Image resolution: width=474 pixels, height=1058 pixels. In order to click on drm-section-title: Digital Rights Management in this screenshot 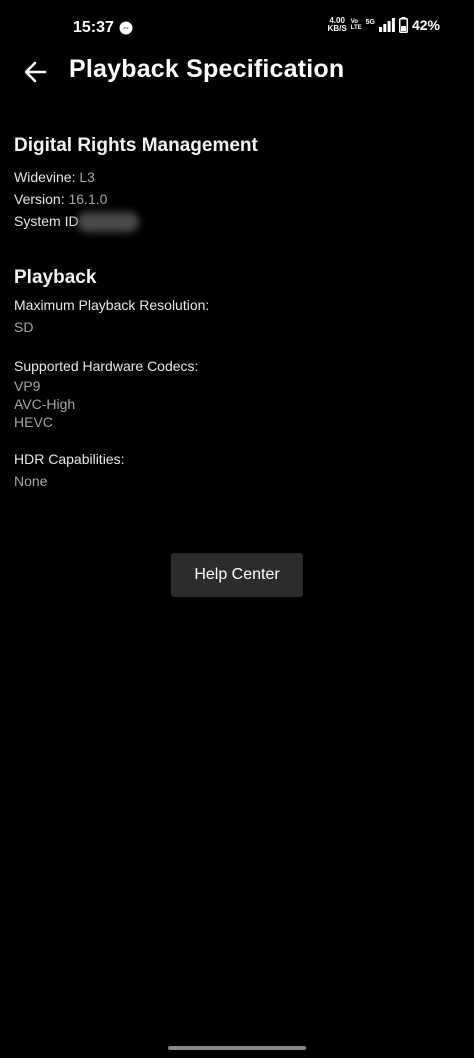, I will do `click(136, 145)`.